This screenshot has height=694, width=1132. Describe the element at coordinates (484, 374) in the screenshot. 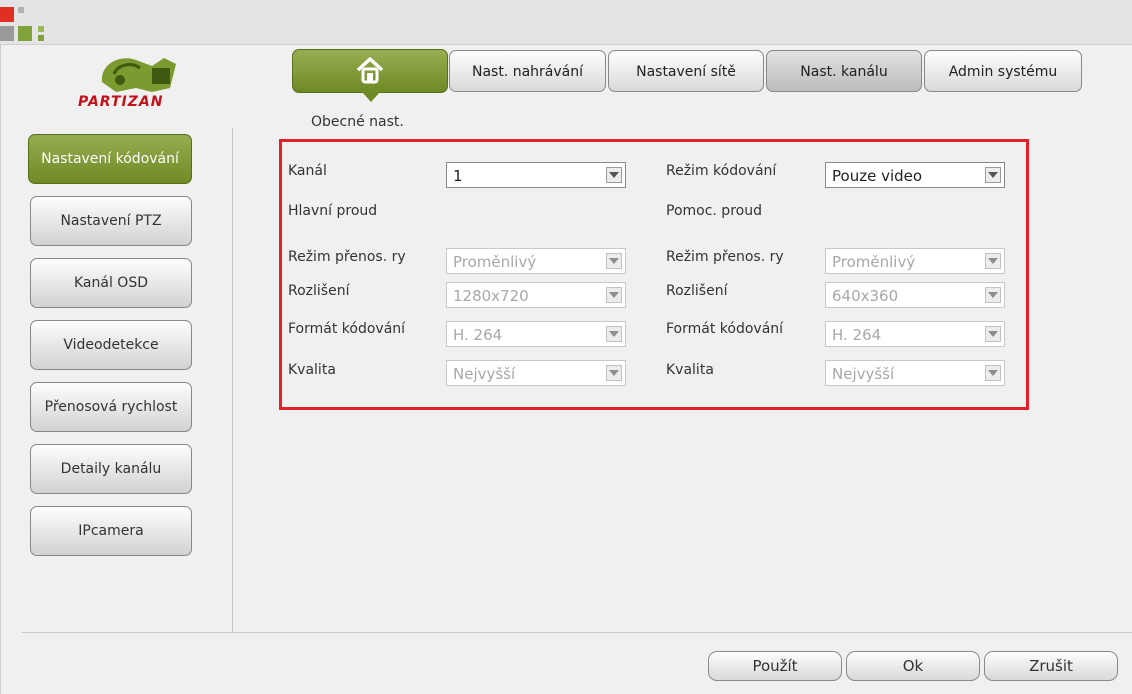

I see `main-quality-value: Nejvyšší` at that location.